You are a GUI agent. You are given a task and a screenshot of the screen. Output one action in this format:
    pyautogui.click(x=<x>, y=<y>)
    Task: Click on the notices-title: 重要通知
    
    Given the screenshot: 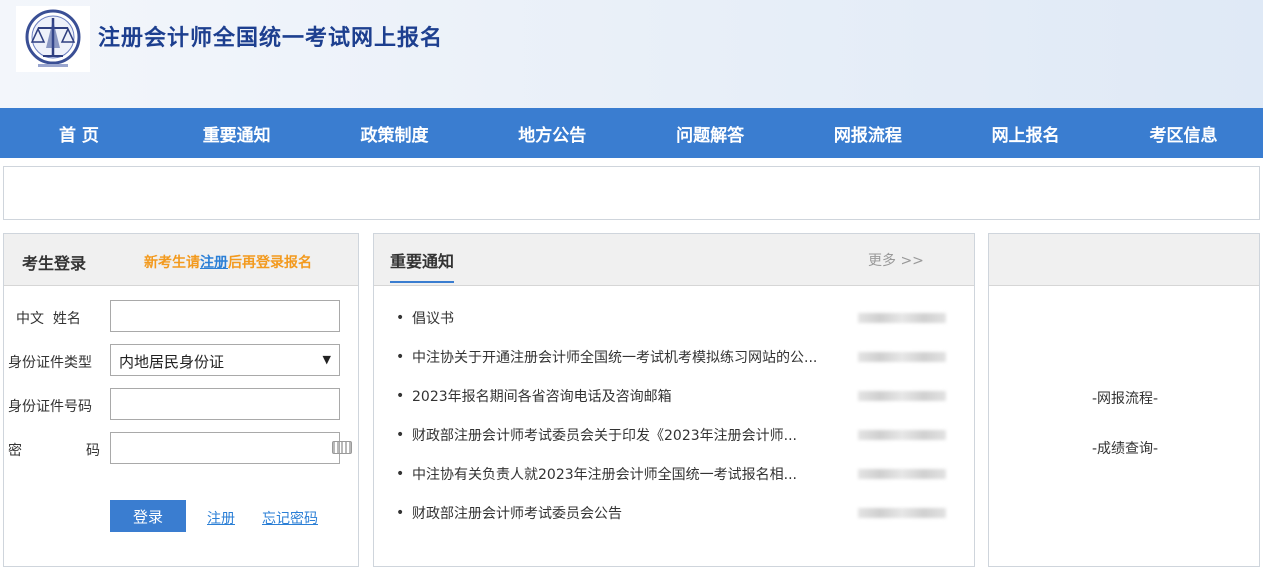 What is the action you would take?
    pyautogui.click(x=422, y=265)
    